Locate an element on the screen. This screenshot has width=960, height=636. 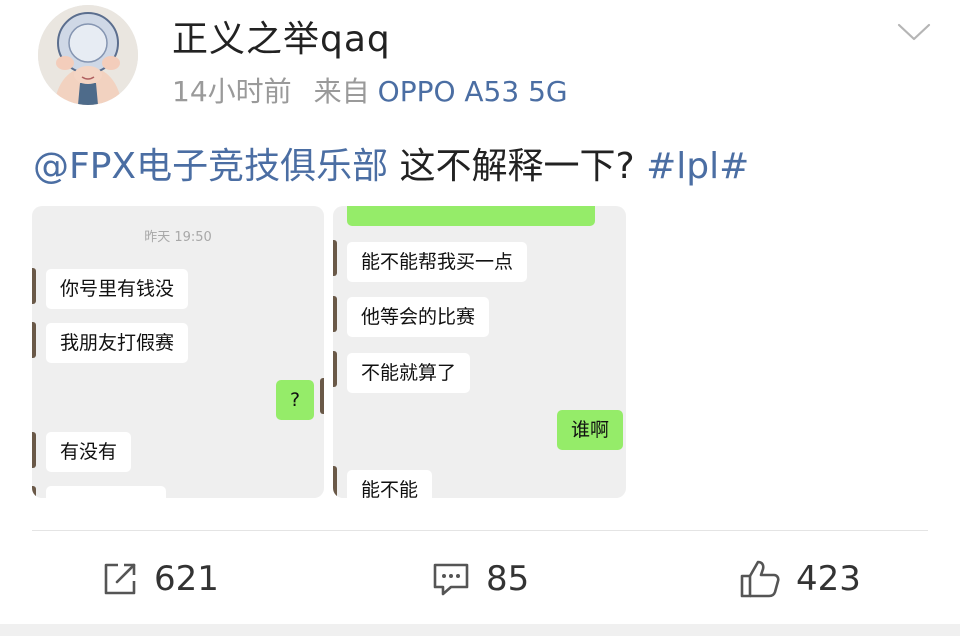
divider is located at coordinates (480, 530).